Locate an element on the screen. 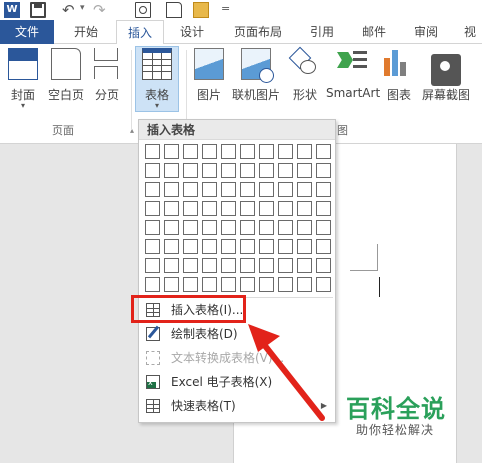 The width and height of the screenshot is (482, 463). open-folder-icon is located at coordinates (201, 10).